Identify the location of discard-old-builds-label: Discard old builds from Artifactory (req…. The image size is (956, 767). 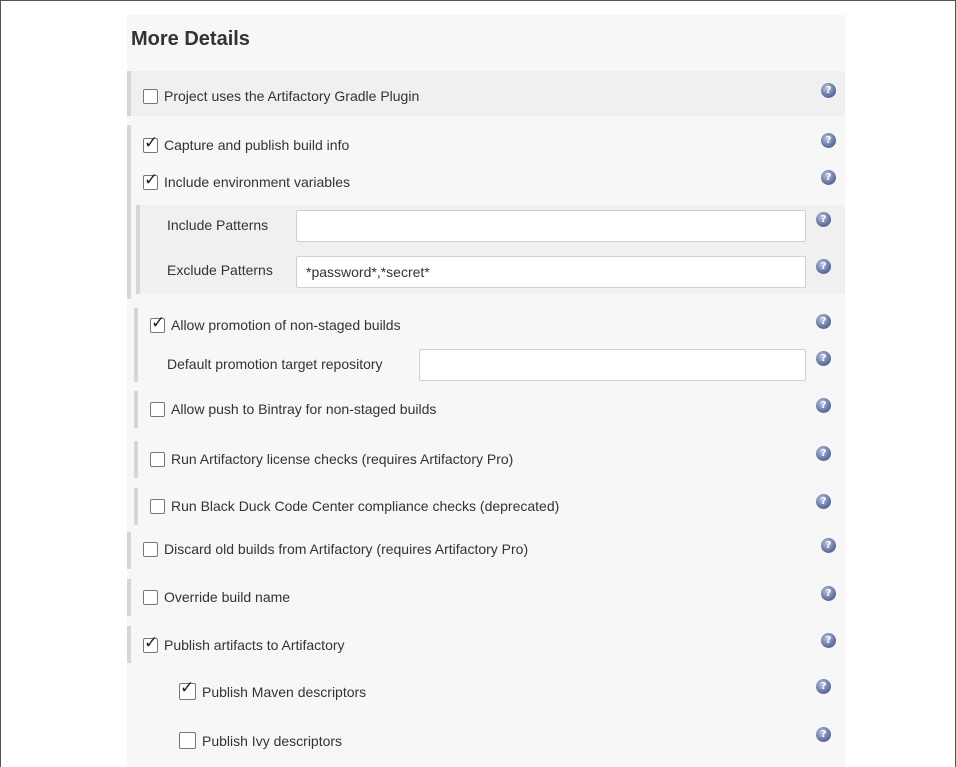
(346, 549).